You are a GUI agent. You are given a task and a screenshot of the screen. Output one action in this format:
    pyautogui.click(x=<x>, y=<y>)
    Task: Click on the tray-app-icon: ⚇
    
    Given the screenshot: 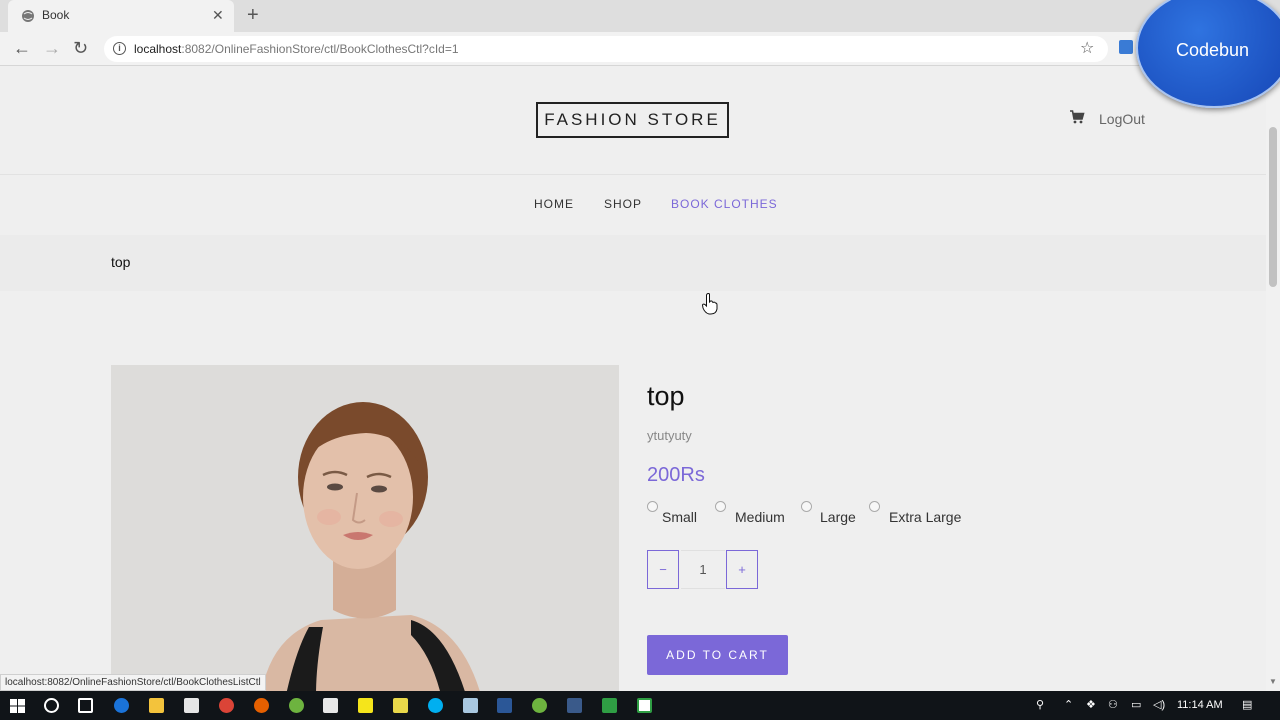 What is the action you would take?
    pyautogui.click(x=1113, y=704)
    